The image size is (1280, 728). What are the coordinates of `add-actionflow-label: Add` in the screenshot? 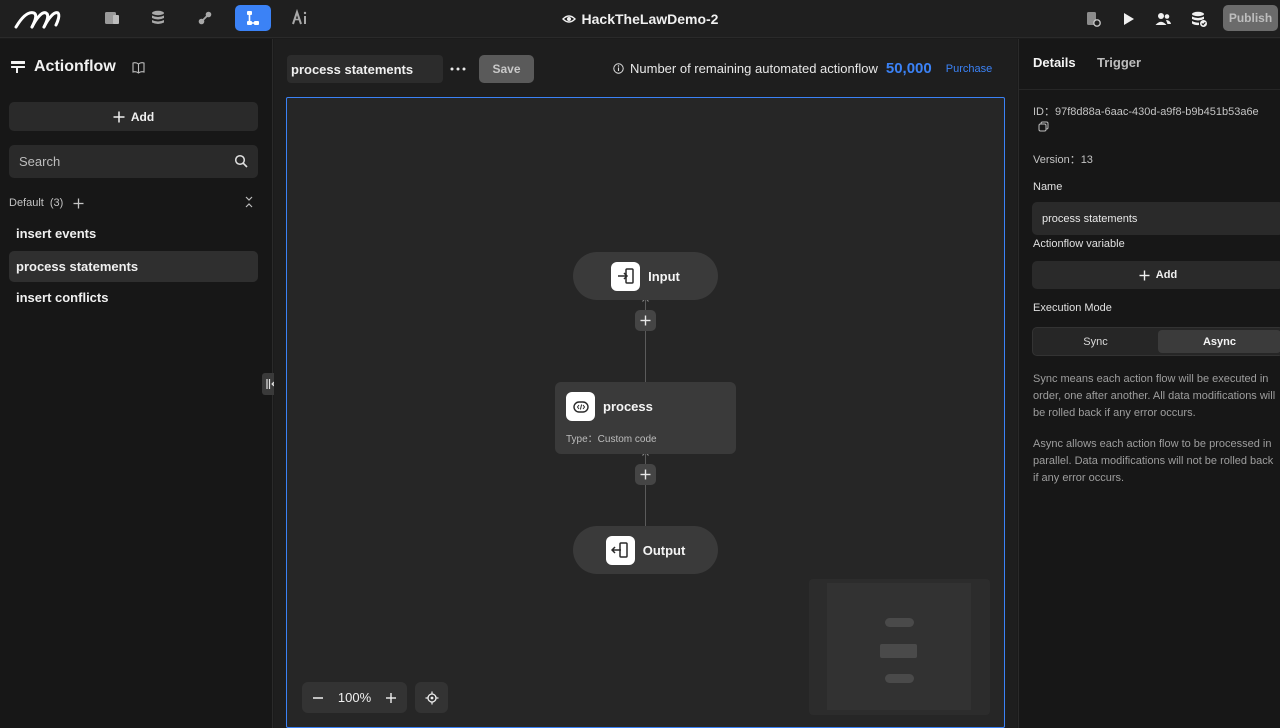 It's located at (142, 116).